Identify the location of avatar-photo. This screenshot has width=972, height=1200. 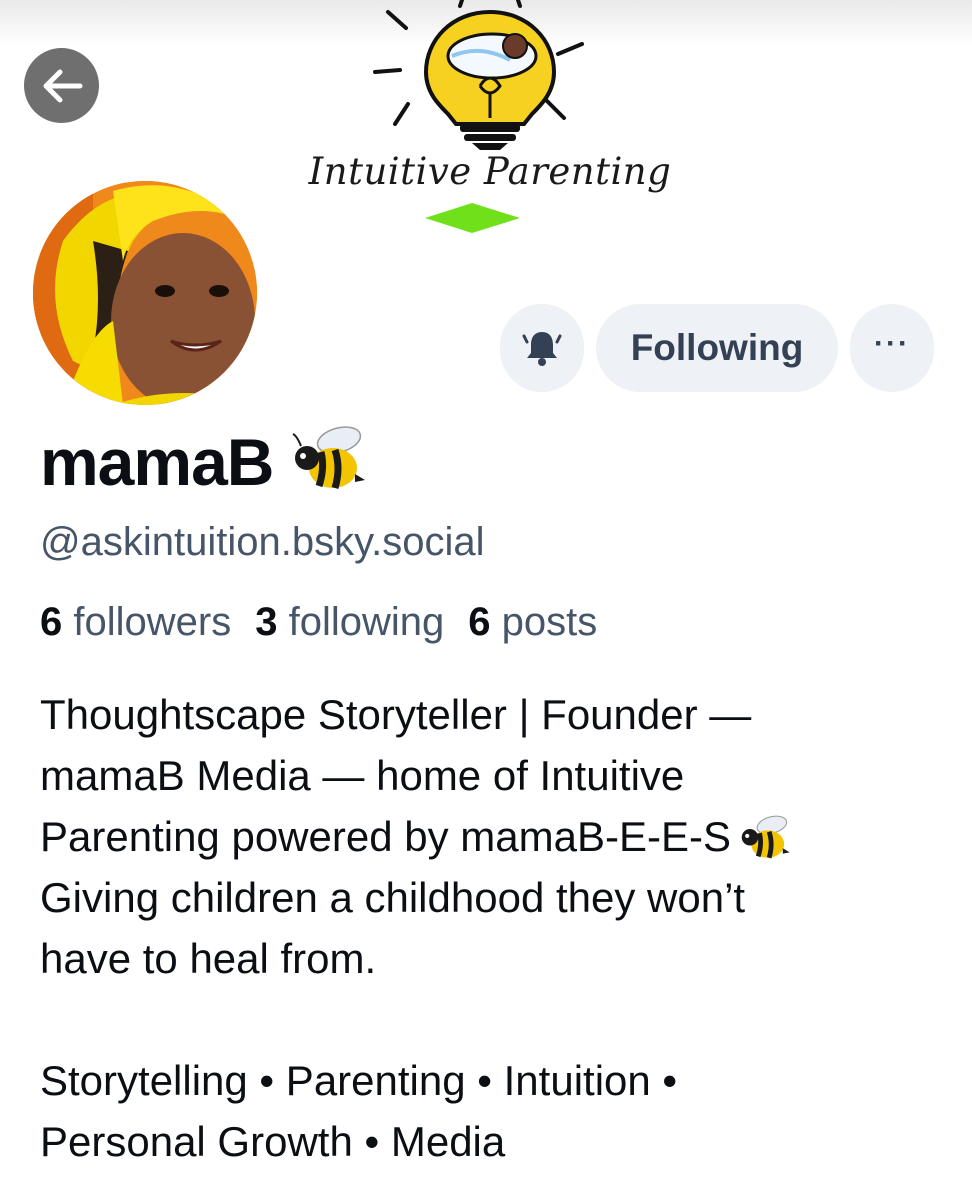
(145, 293).